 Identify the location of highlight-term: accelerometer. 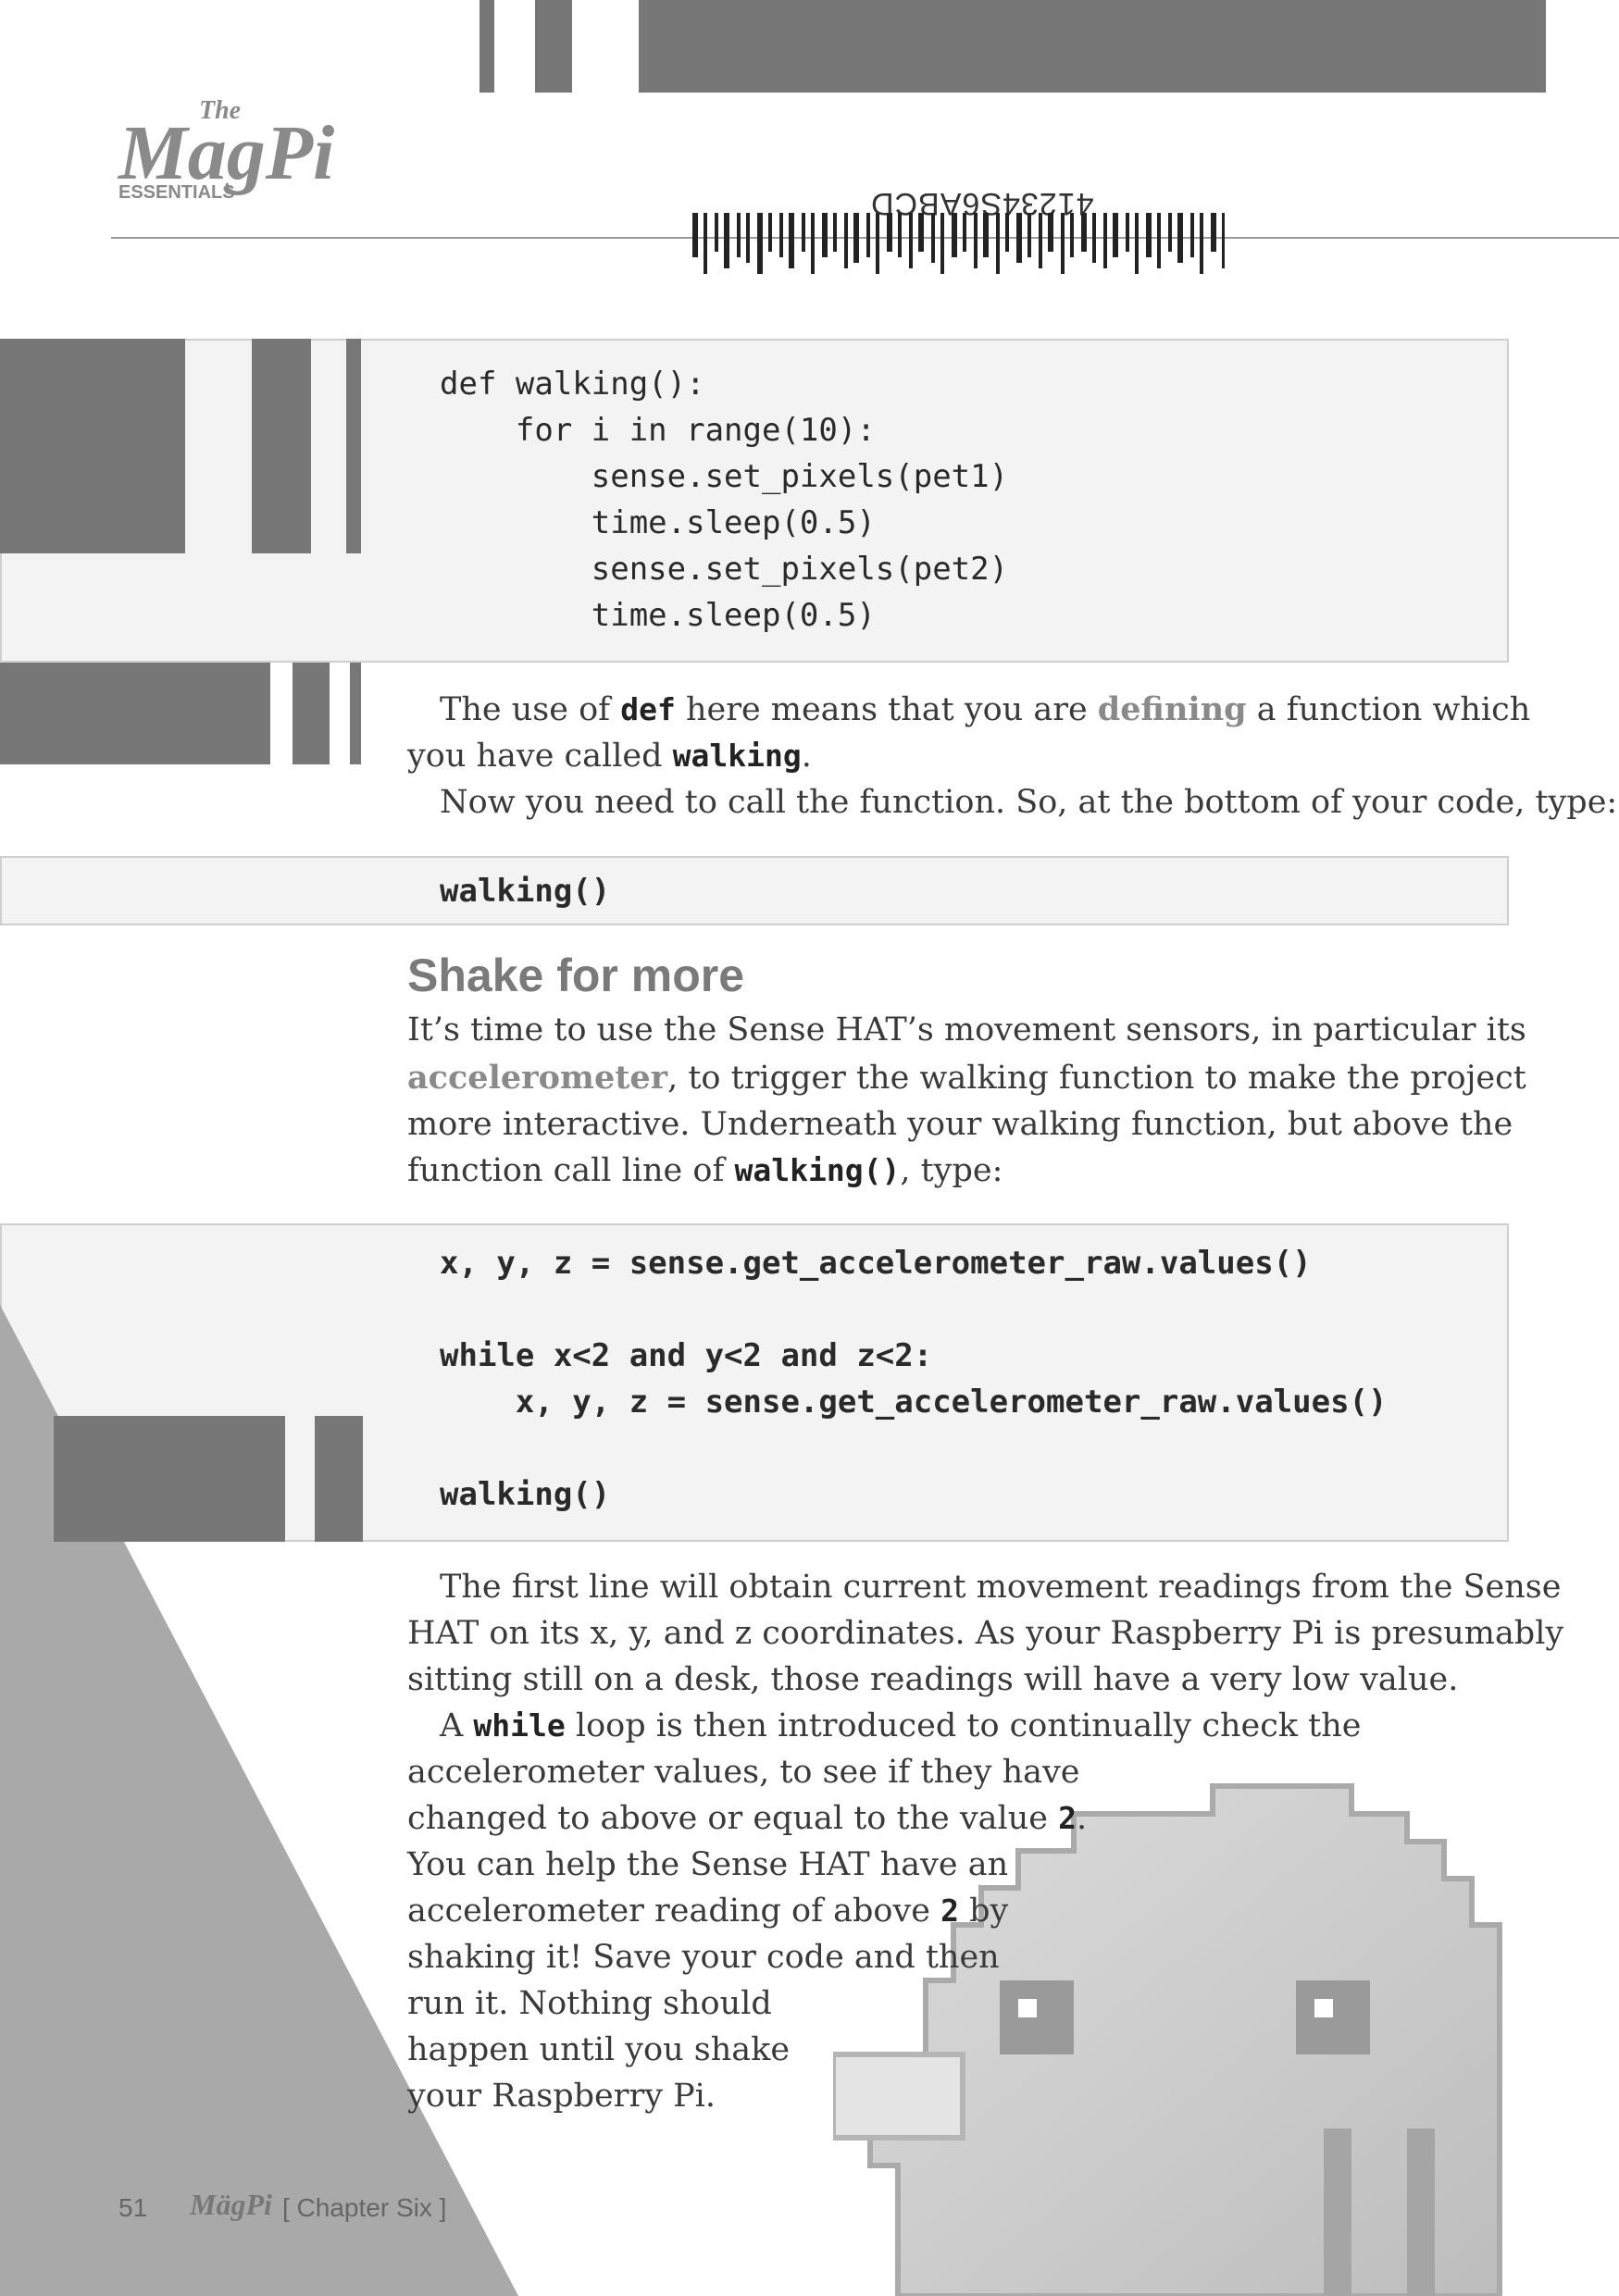
(538, 1078).